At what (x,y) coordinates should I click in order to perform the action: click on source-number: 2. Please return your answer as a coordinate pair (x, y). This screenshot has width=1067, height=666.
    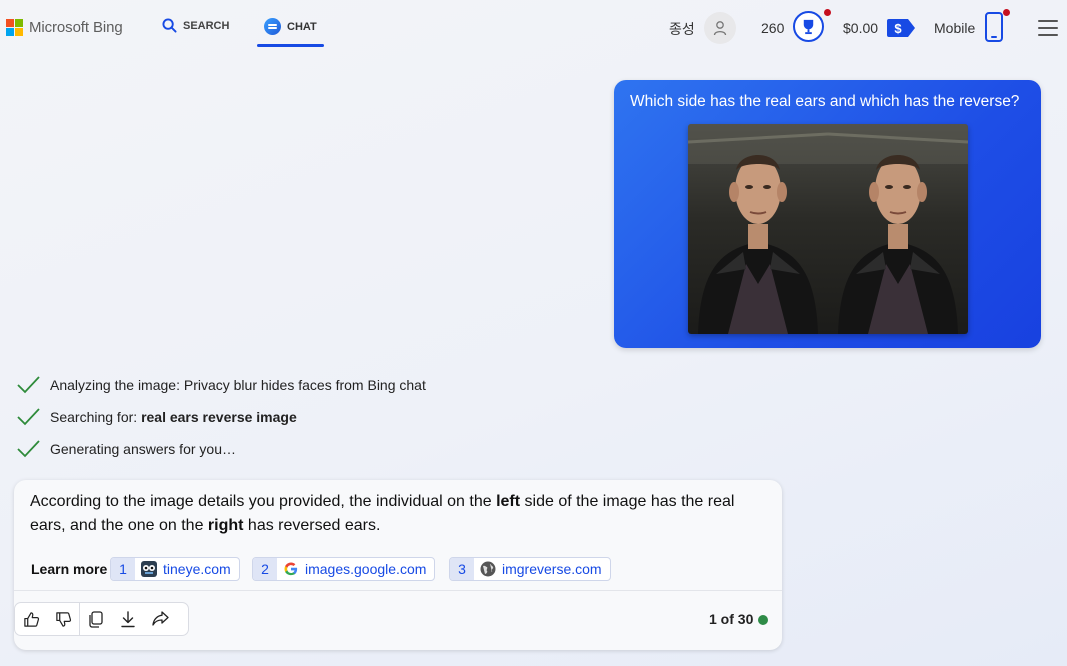
    Looking at the image, I should click on (265, 569).